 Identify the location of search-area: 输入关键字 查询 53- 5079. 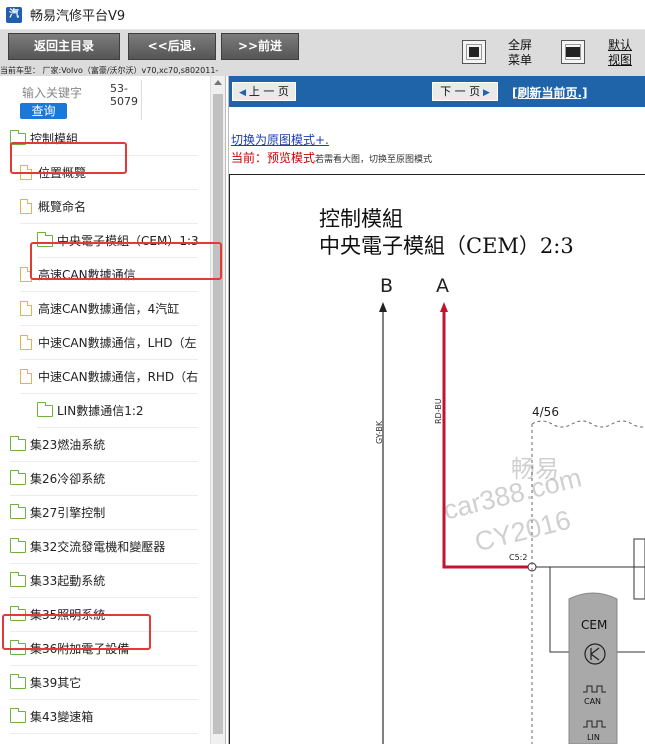
(105, 99).